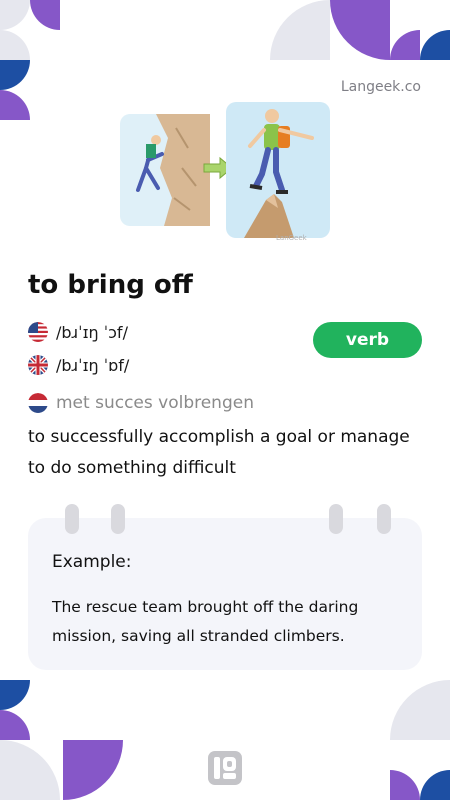 This screenshot has height=800, width=450. Describe the element at coordinates (93, 365) in the screenshot. I see `pronunciation-uk-text: /bɹˈɪŋ ˈɒf/` at that location.